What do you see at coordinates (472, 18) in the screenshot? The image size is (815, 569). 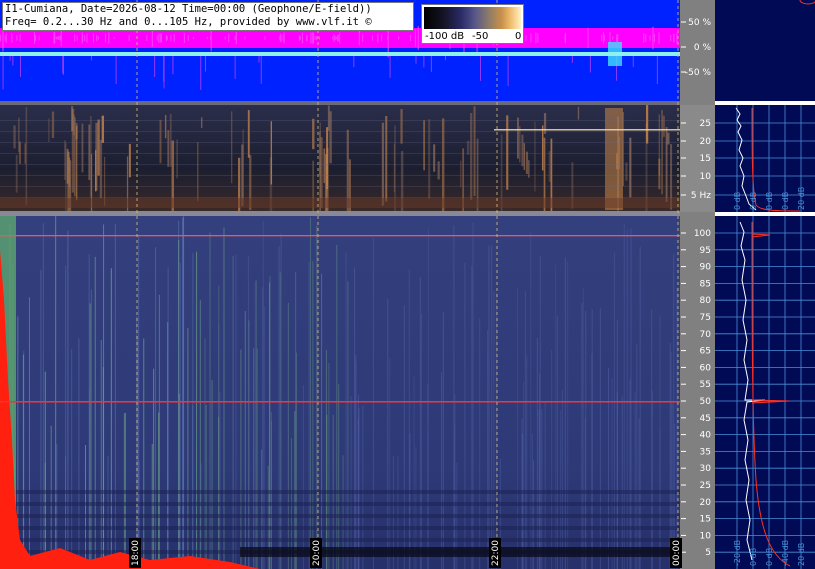 I see `colorbar-gradient` at bounding box center [472, 18].